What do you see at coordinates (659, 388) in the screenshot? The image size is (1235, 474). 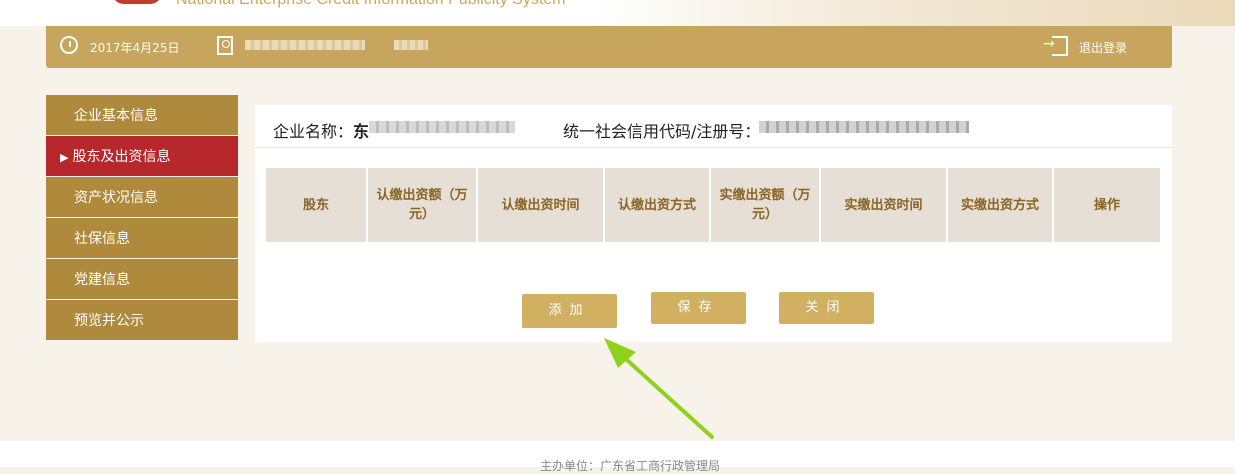 I see `pointer-arrow-annotation` at bounding box center [659, 388].